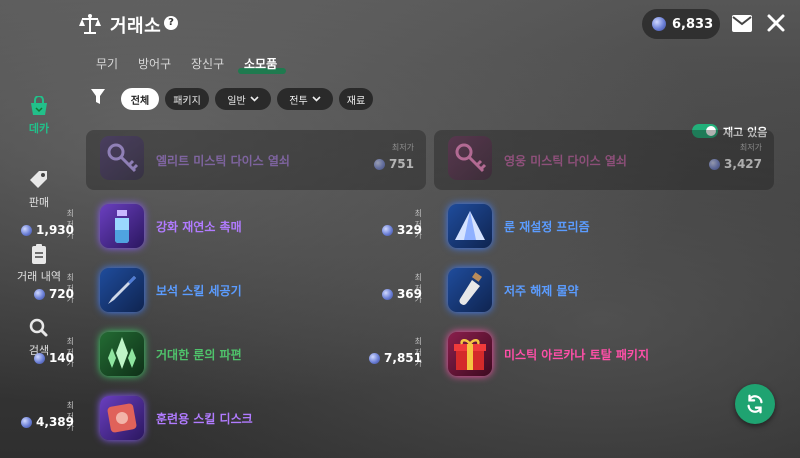 This screenshot has width=800, height=458. What do you see at coordinates (39, 190) in the screenshot?
I see `sidebar-item-sell: 판매` at bounding box center [39, 190].